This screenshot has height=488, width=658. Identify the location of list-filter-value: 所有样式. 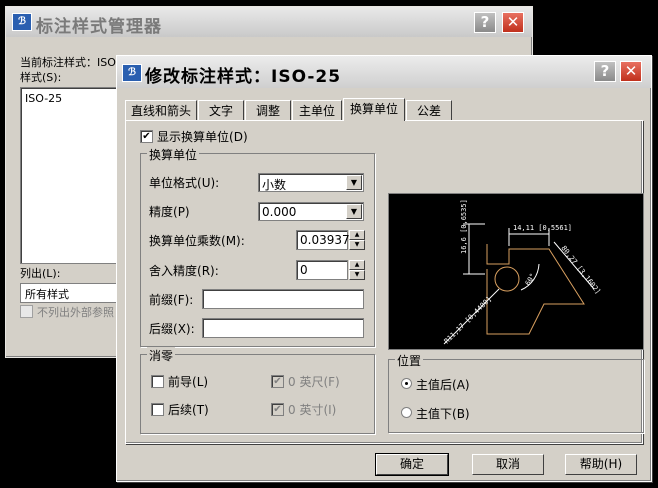
(47, 294).